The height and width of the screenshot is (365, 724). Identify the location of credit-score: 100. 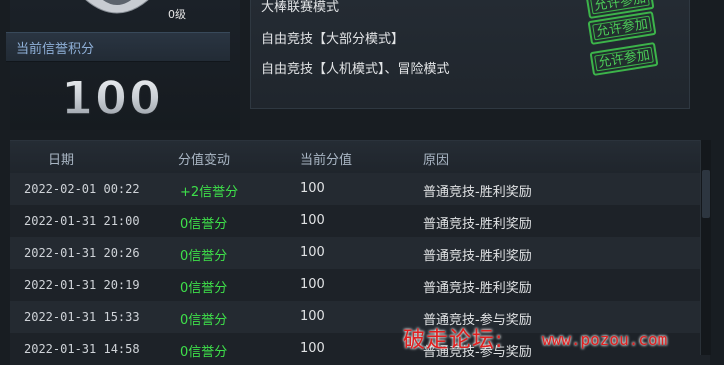
(112, 96).